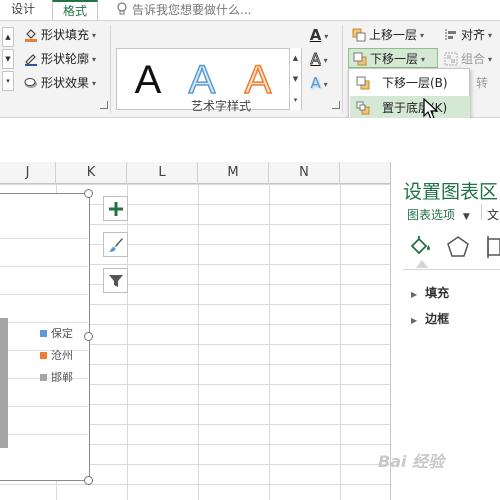 This screenshot has width=500, height=500. Describe the element at coordinates (420, 247) in the screenshot. I see `fill-line-icon` at that location.